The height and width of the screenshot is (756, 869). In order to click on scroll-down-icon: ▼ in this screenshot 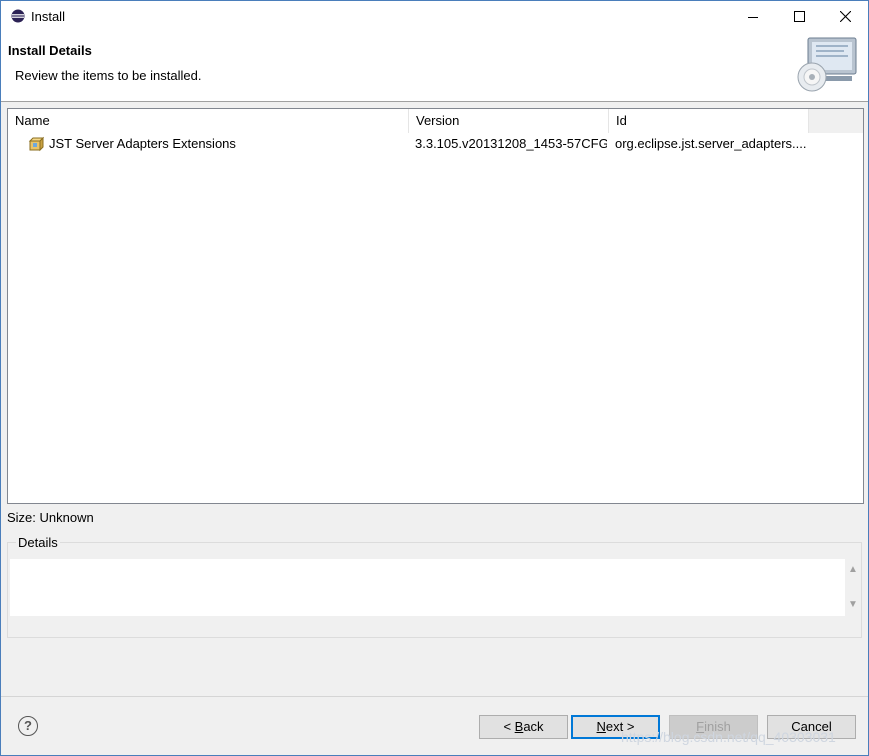, I will do `click(853, 604)`.